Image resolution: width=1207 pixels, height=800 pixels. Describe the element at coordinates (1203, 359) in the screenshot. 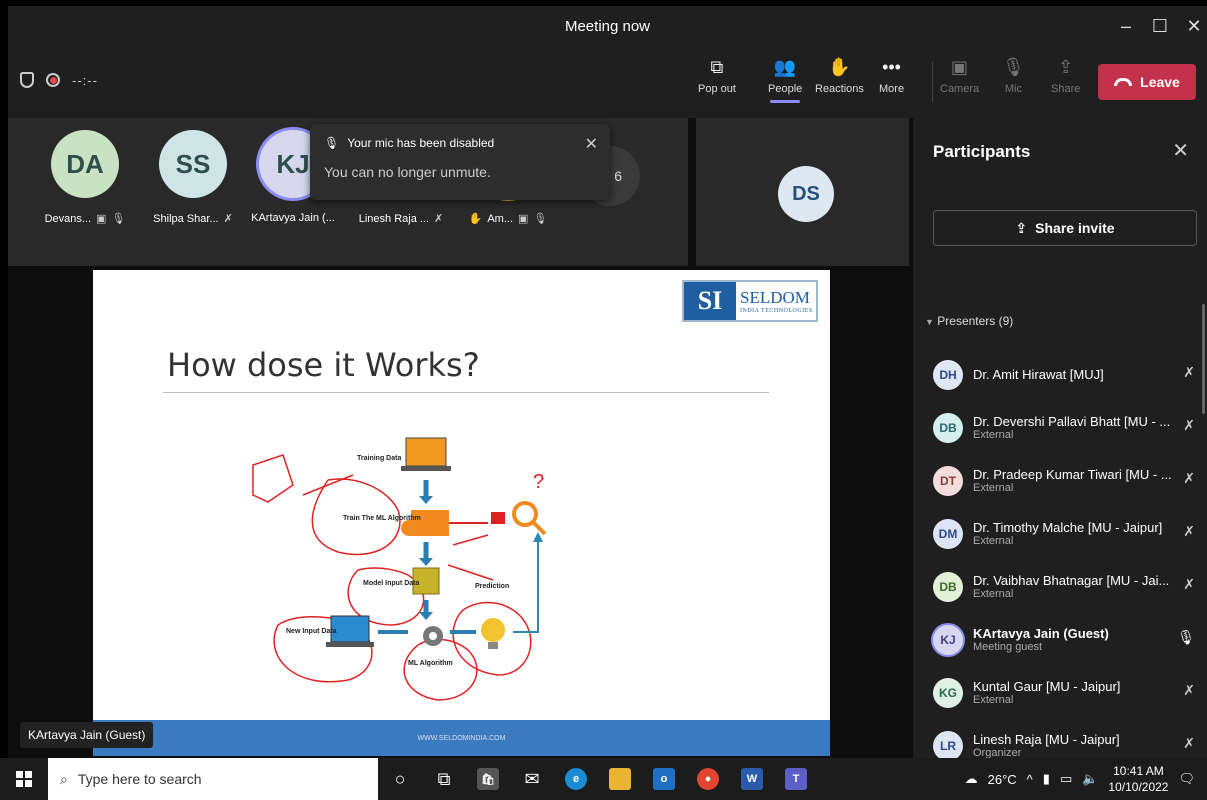

I see `scrollbar` at that location.